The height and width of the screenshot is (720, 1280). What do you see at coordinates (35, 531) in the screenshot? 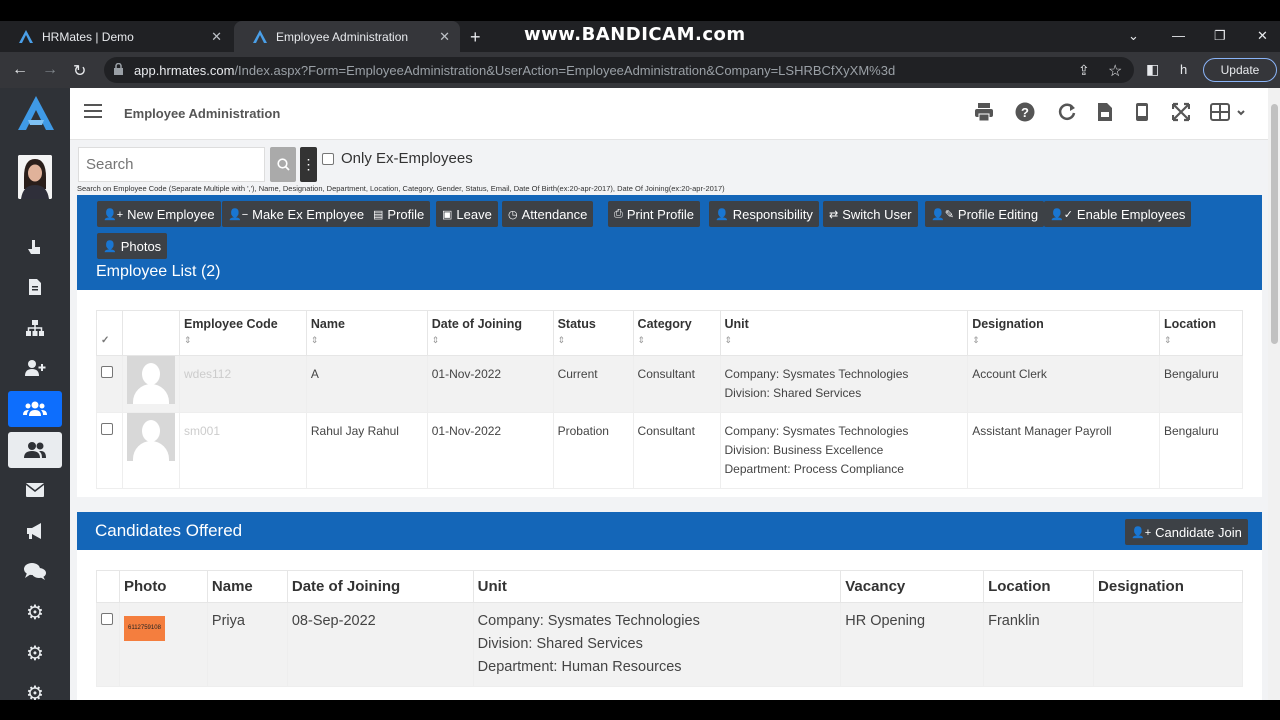
I see `sidebar-item-announcements` at bounding box center [35, 531].